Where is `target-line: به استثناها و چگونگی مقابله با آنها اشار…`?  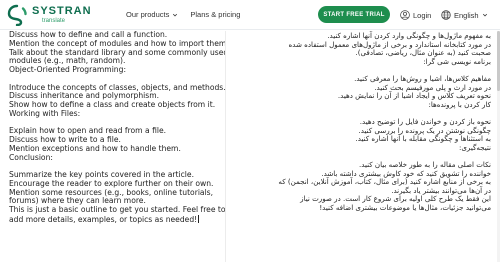
target-line: به استثناها و چگونگی مقابله با آنها اشار… is located at coordinates (423, 139).